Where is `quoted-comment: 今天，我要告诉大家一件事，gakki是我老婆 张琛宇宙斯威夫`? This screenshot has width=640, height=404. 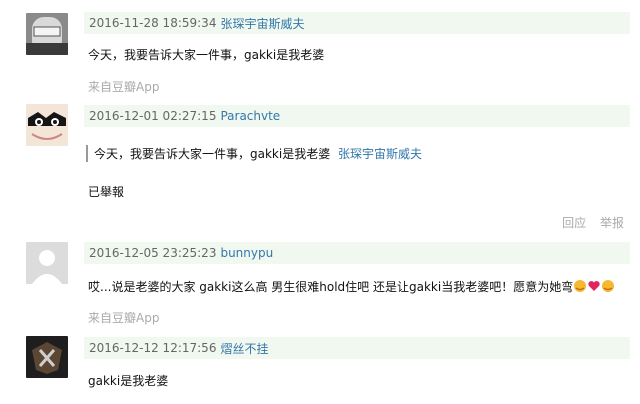
quoted-comment: 今天，我要告诉大家一件事，gakki是我老婆 张琛宇宙斯威夫 is located at coordinates (254, 153).